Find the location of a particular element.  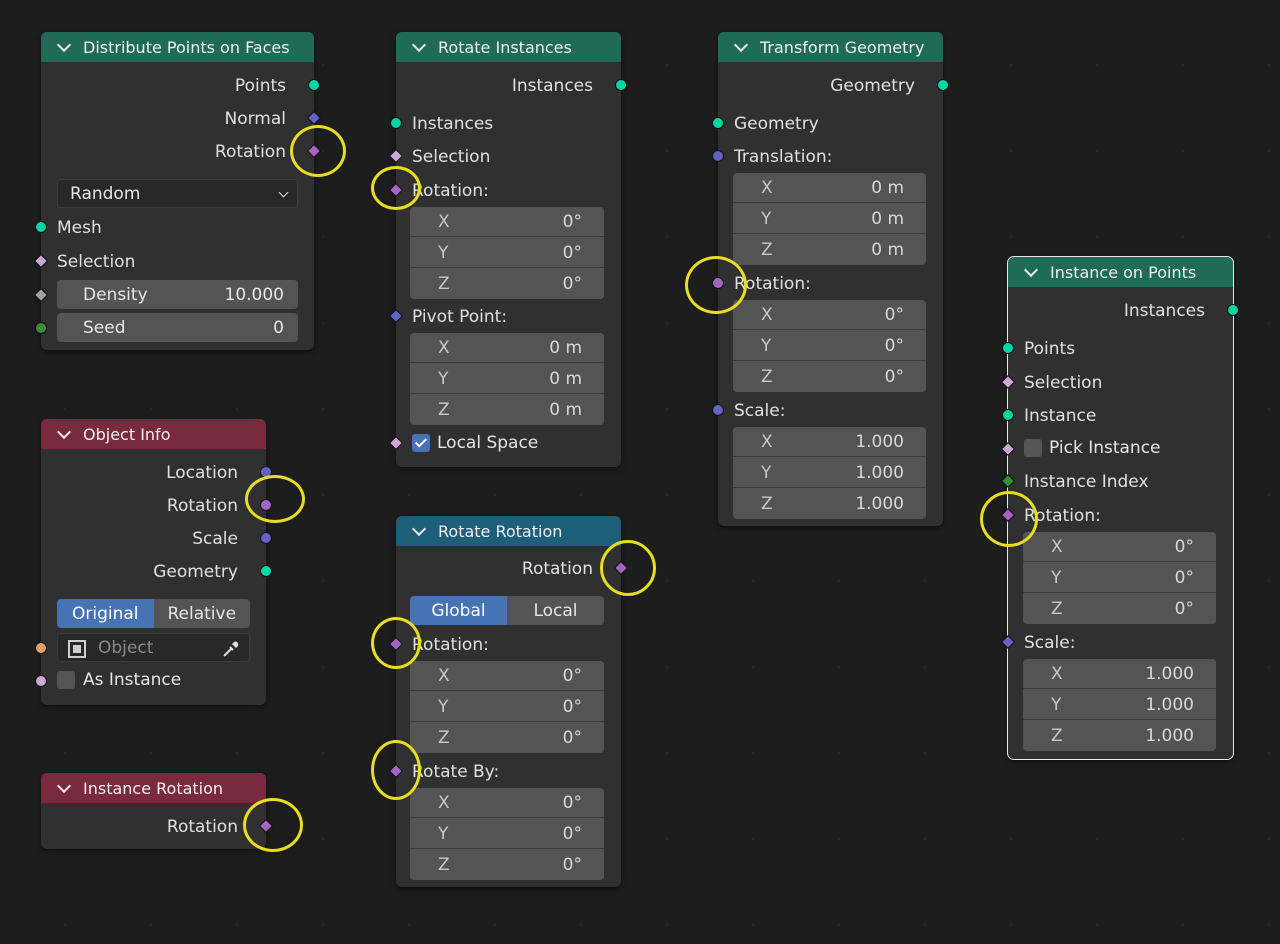

node-header: Rotate Instances is located at coordinates (508, 47).